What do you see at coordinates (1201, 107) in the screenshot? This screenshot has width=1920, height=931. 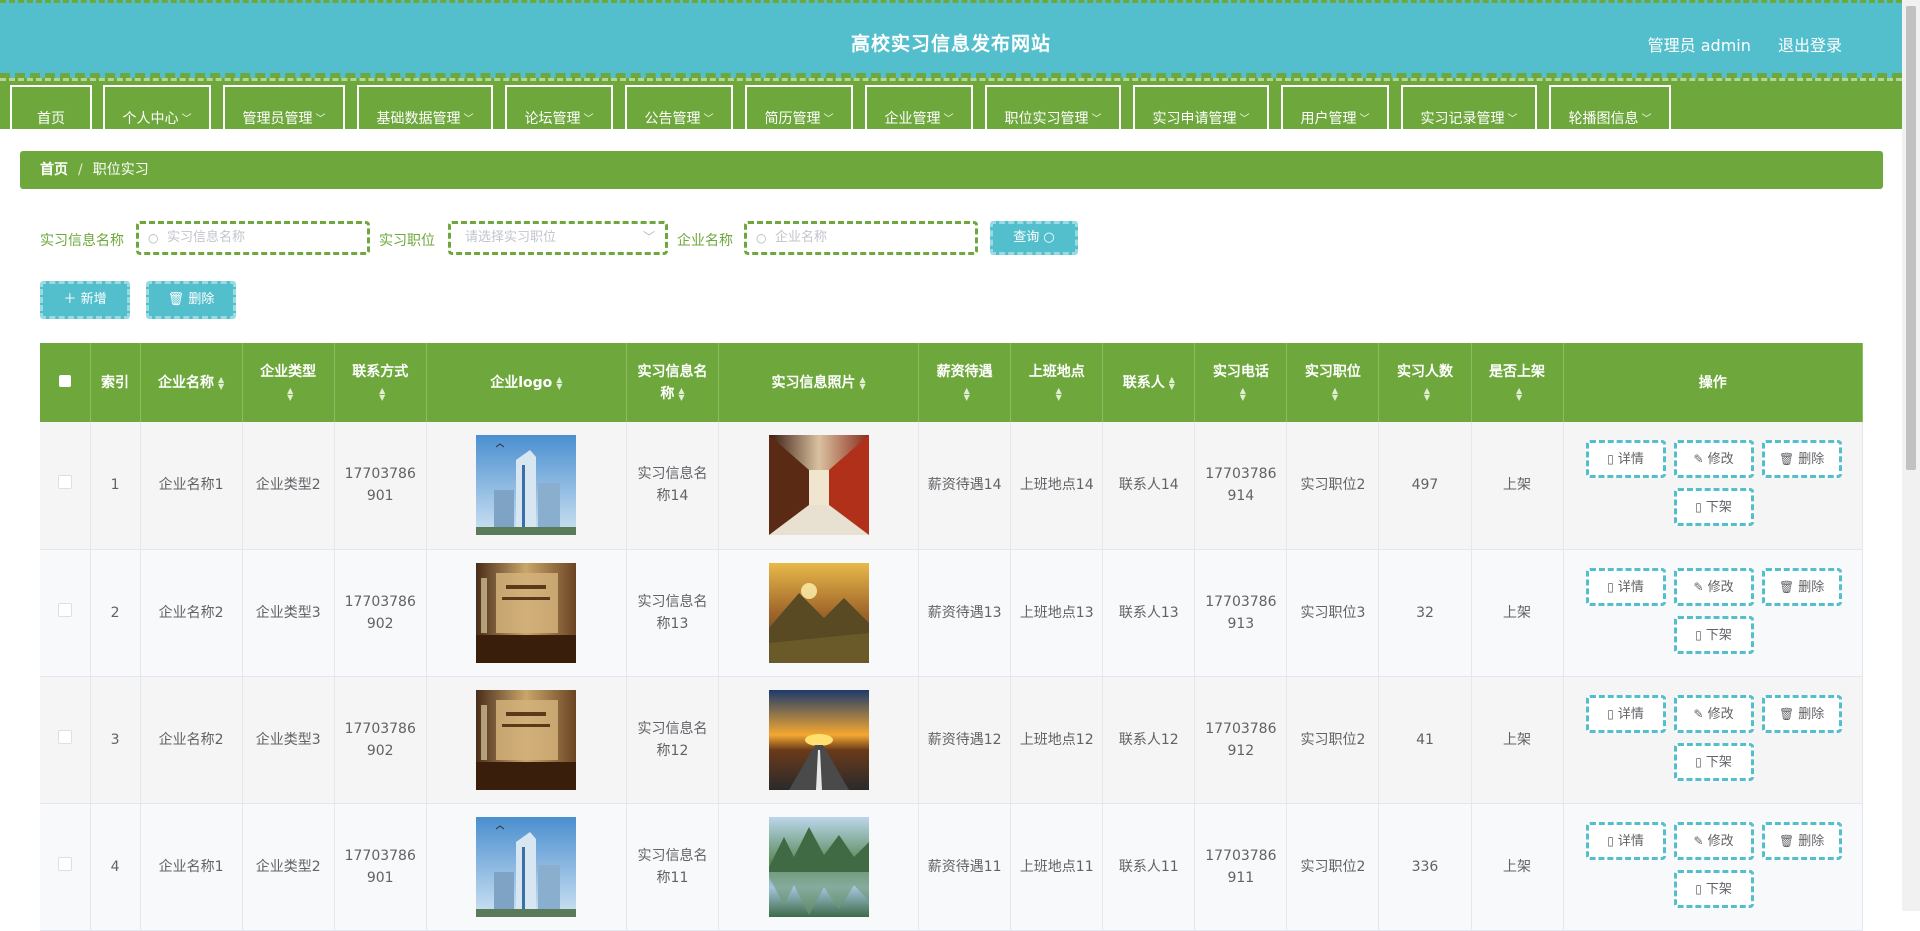 I see `nav-item-application-mgmt: 实习申请管理 ﹀` at bounding box center [1201, 107].